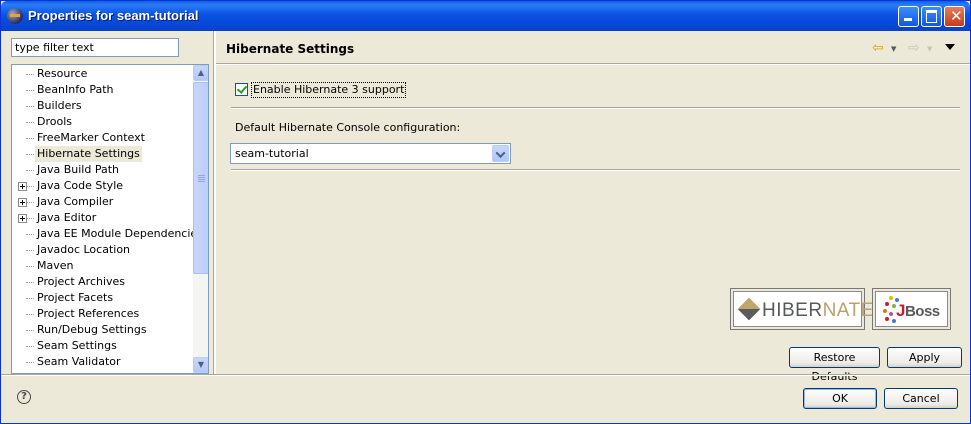 The height and width of the screenshot is (424, 971). Describe the element at coordinates (80, 185) in the screenshot. I see `tree-item-label: Java Code Style` at that location.